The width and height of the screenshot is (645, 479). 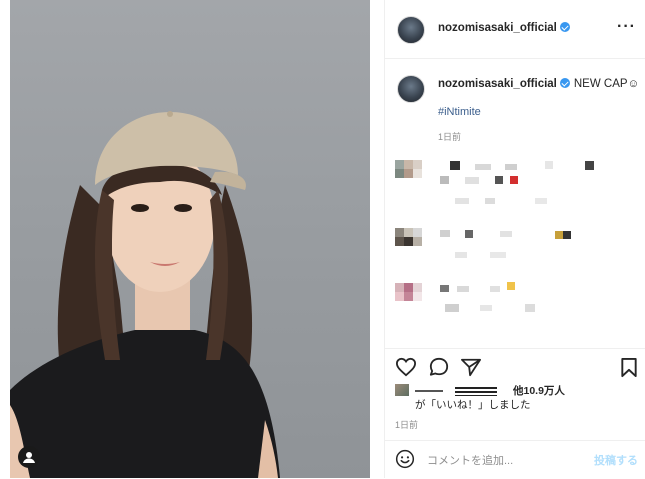 I want to click on user-tag-icon, so click(x=29, y=457).